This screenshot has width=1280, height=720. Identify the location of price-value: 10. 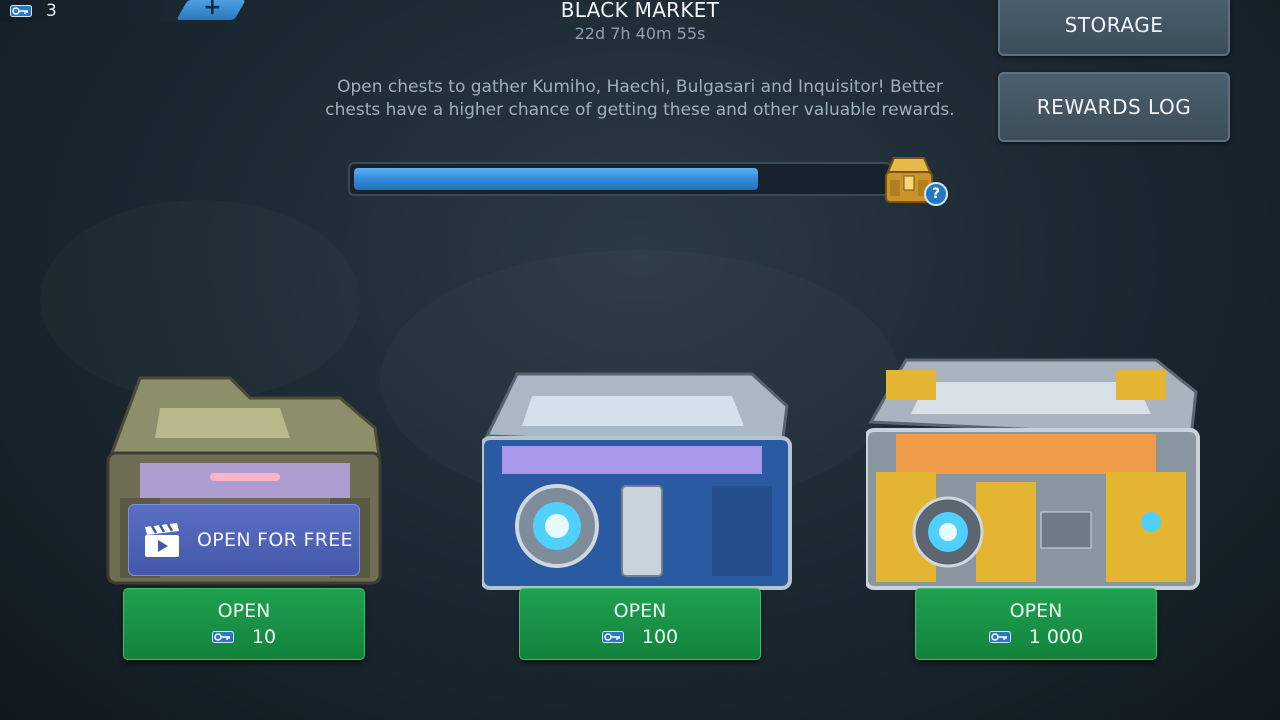
(264, 637).